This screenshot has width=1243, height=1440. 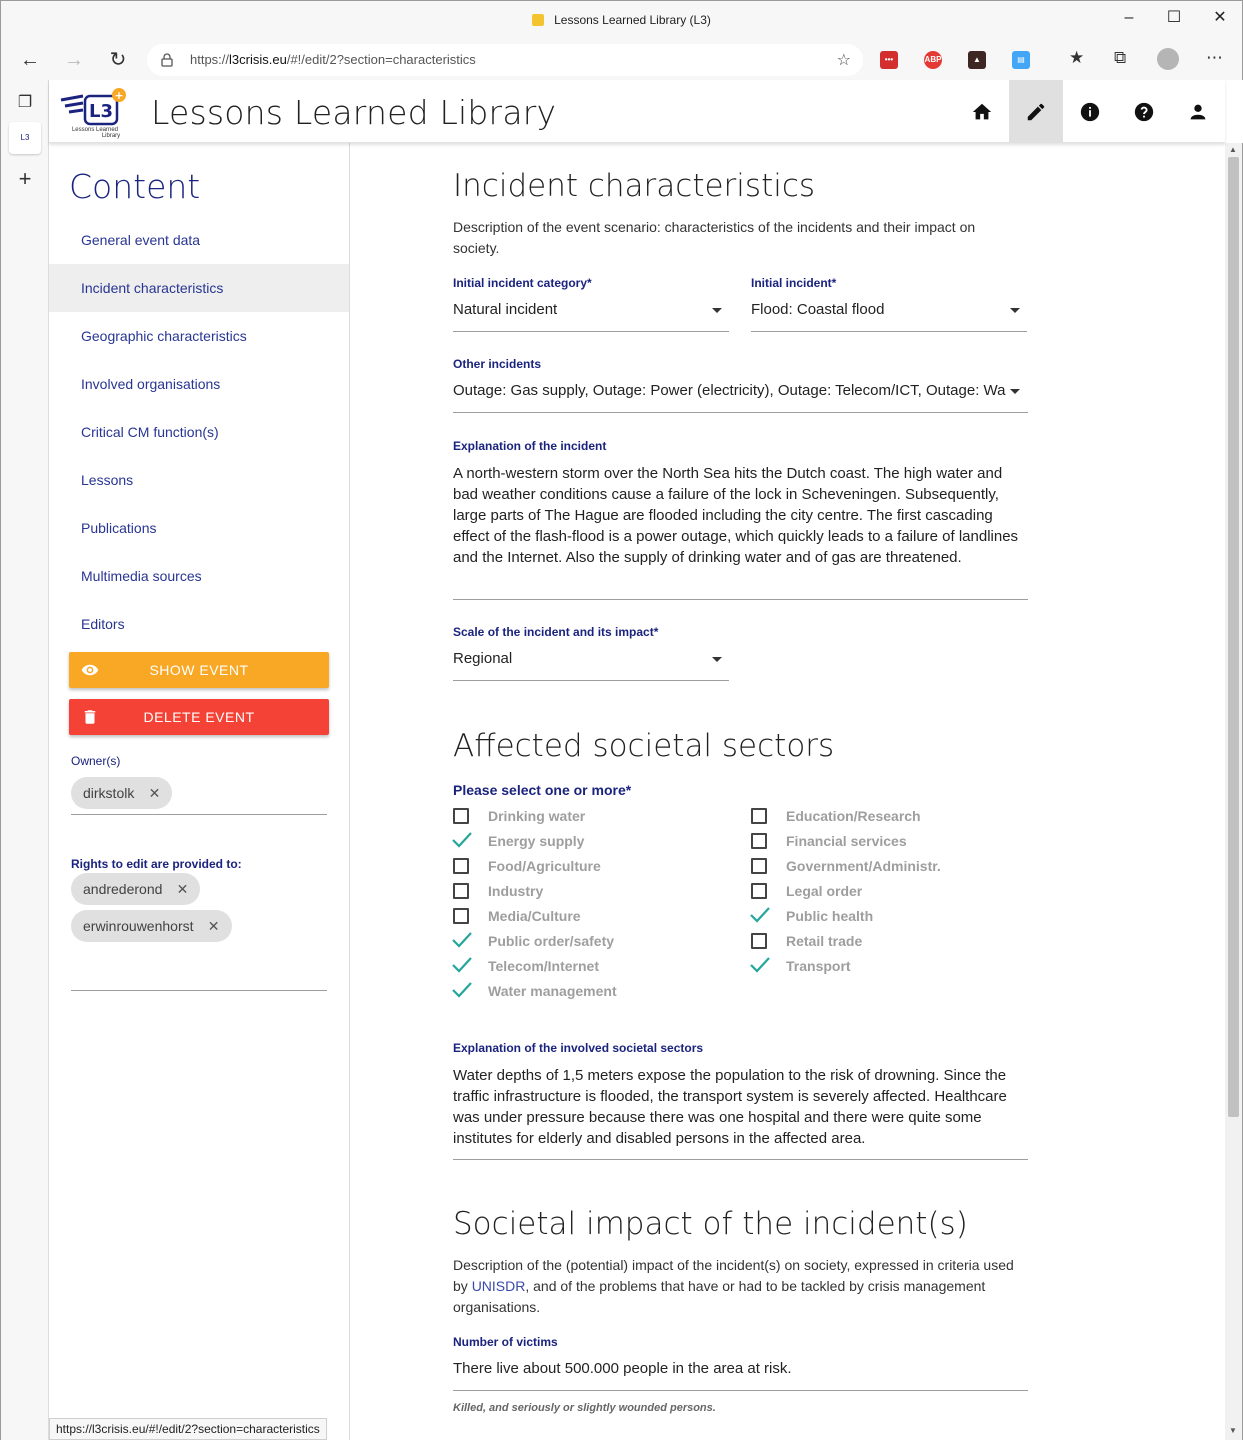 What do you see at coordinates (167, 60) in the screenshot?
I see `lock-icon` at bounding box center [167, 60].